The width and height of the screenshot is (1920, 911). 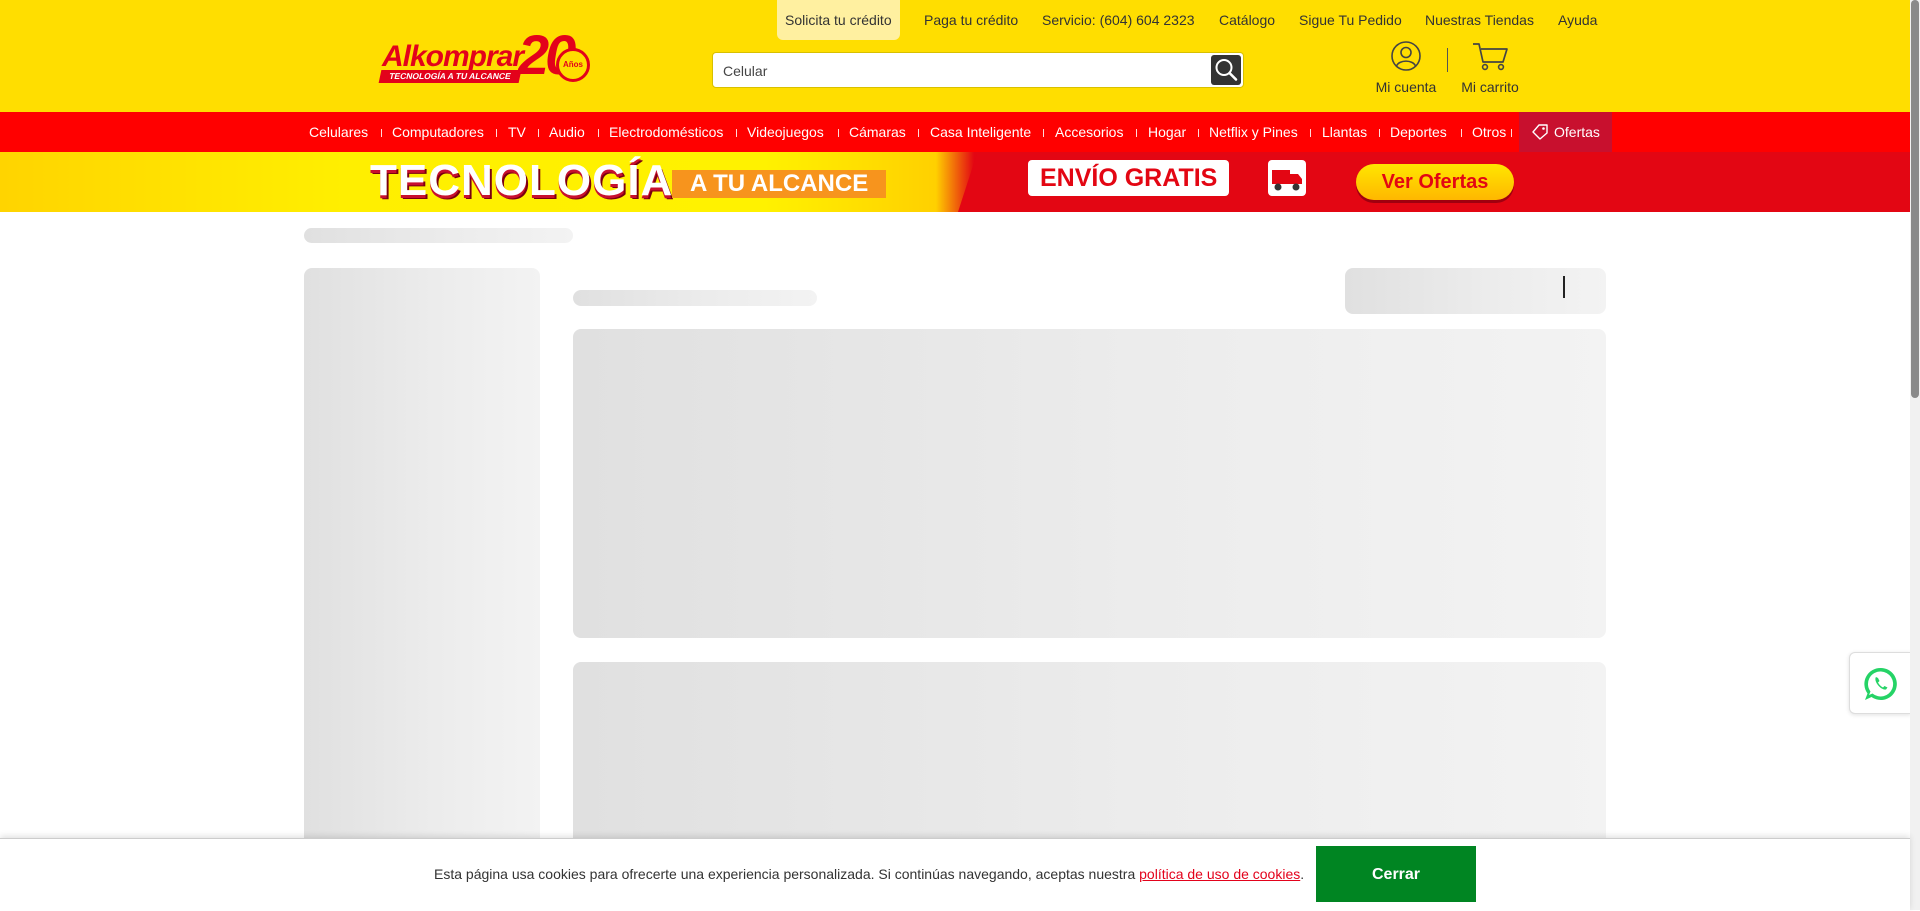 What do you see at coordinates (1564, 287) in the screenshot?
I see `text-cursor` at bounding box center [1564, 287].